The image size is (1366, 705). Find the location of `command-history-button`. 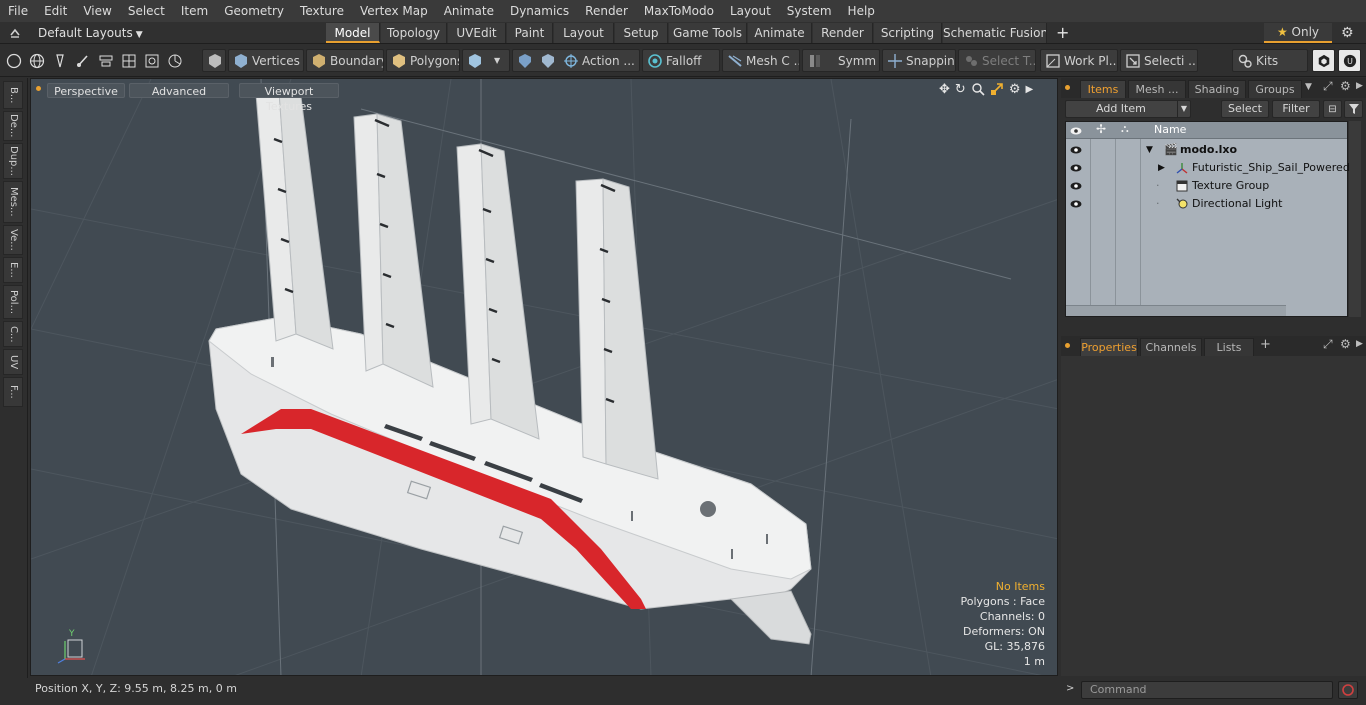

command-history-button is located at coordinates (1348, 690).